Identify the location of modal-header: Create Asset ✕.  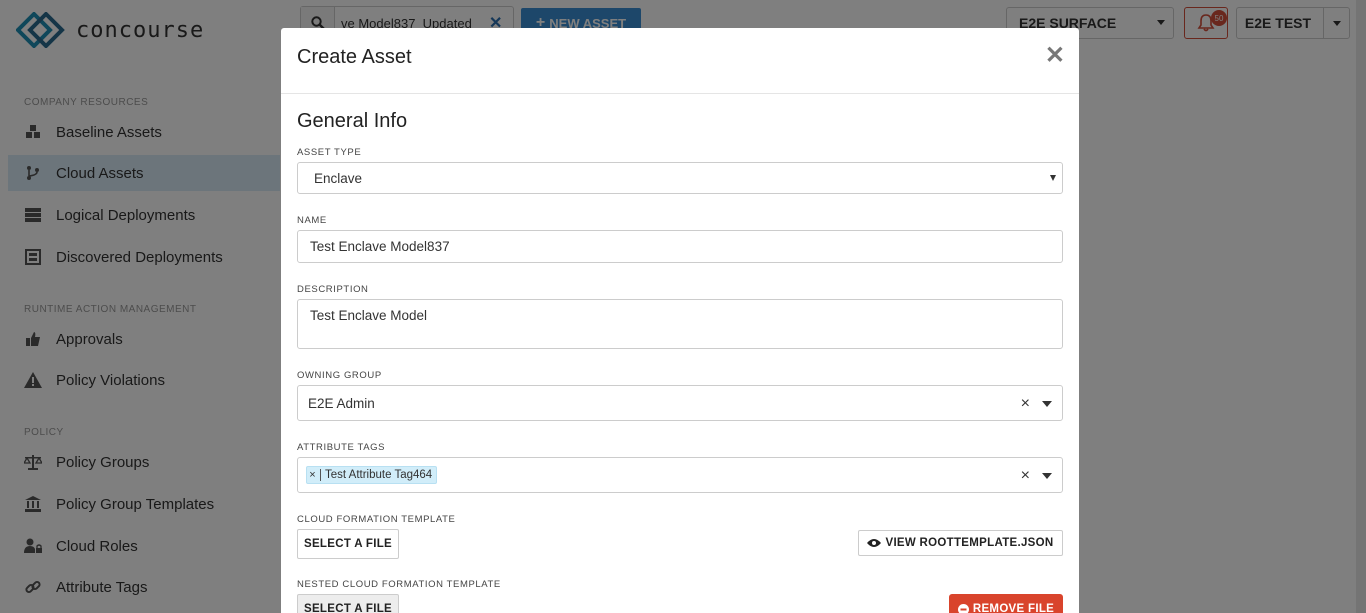
(680, 61).